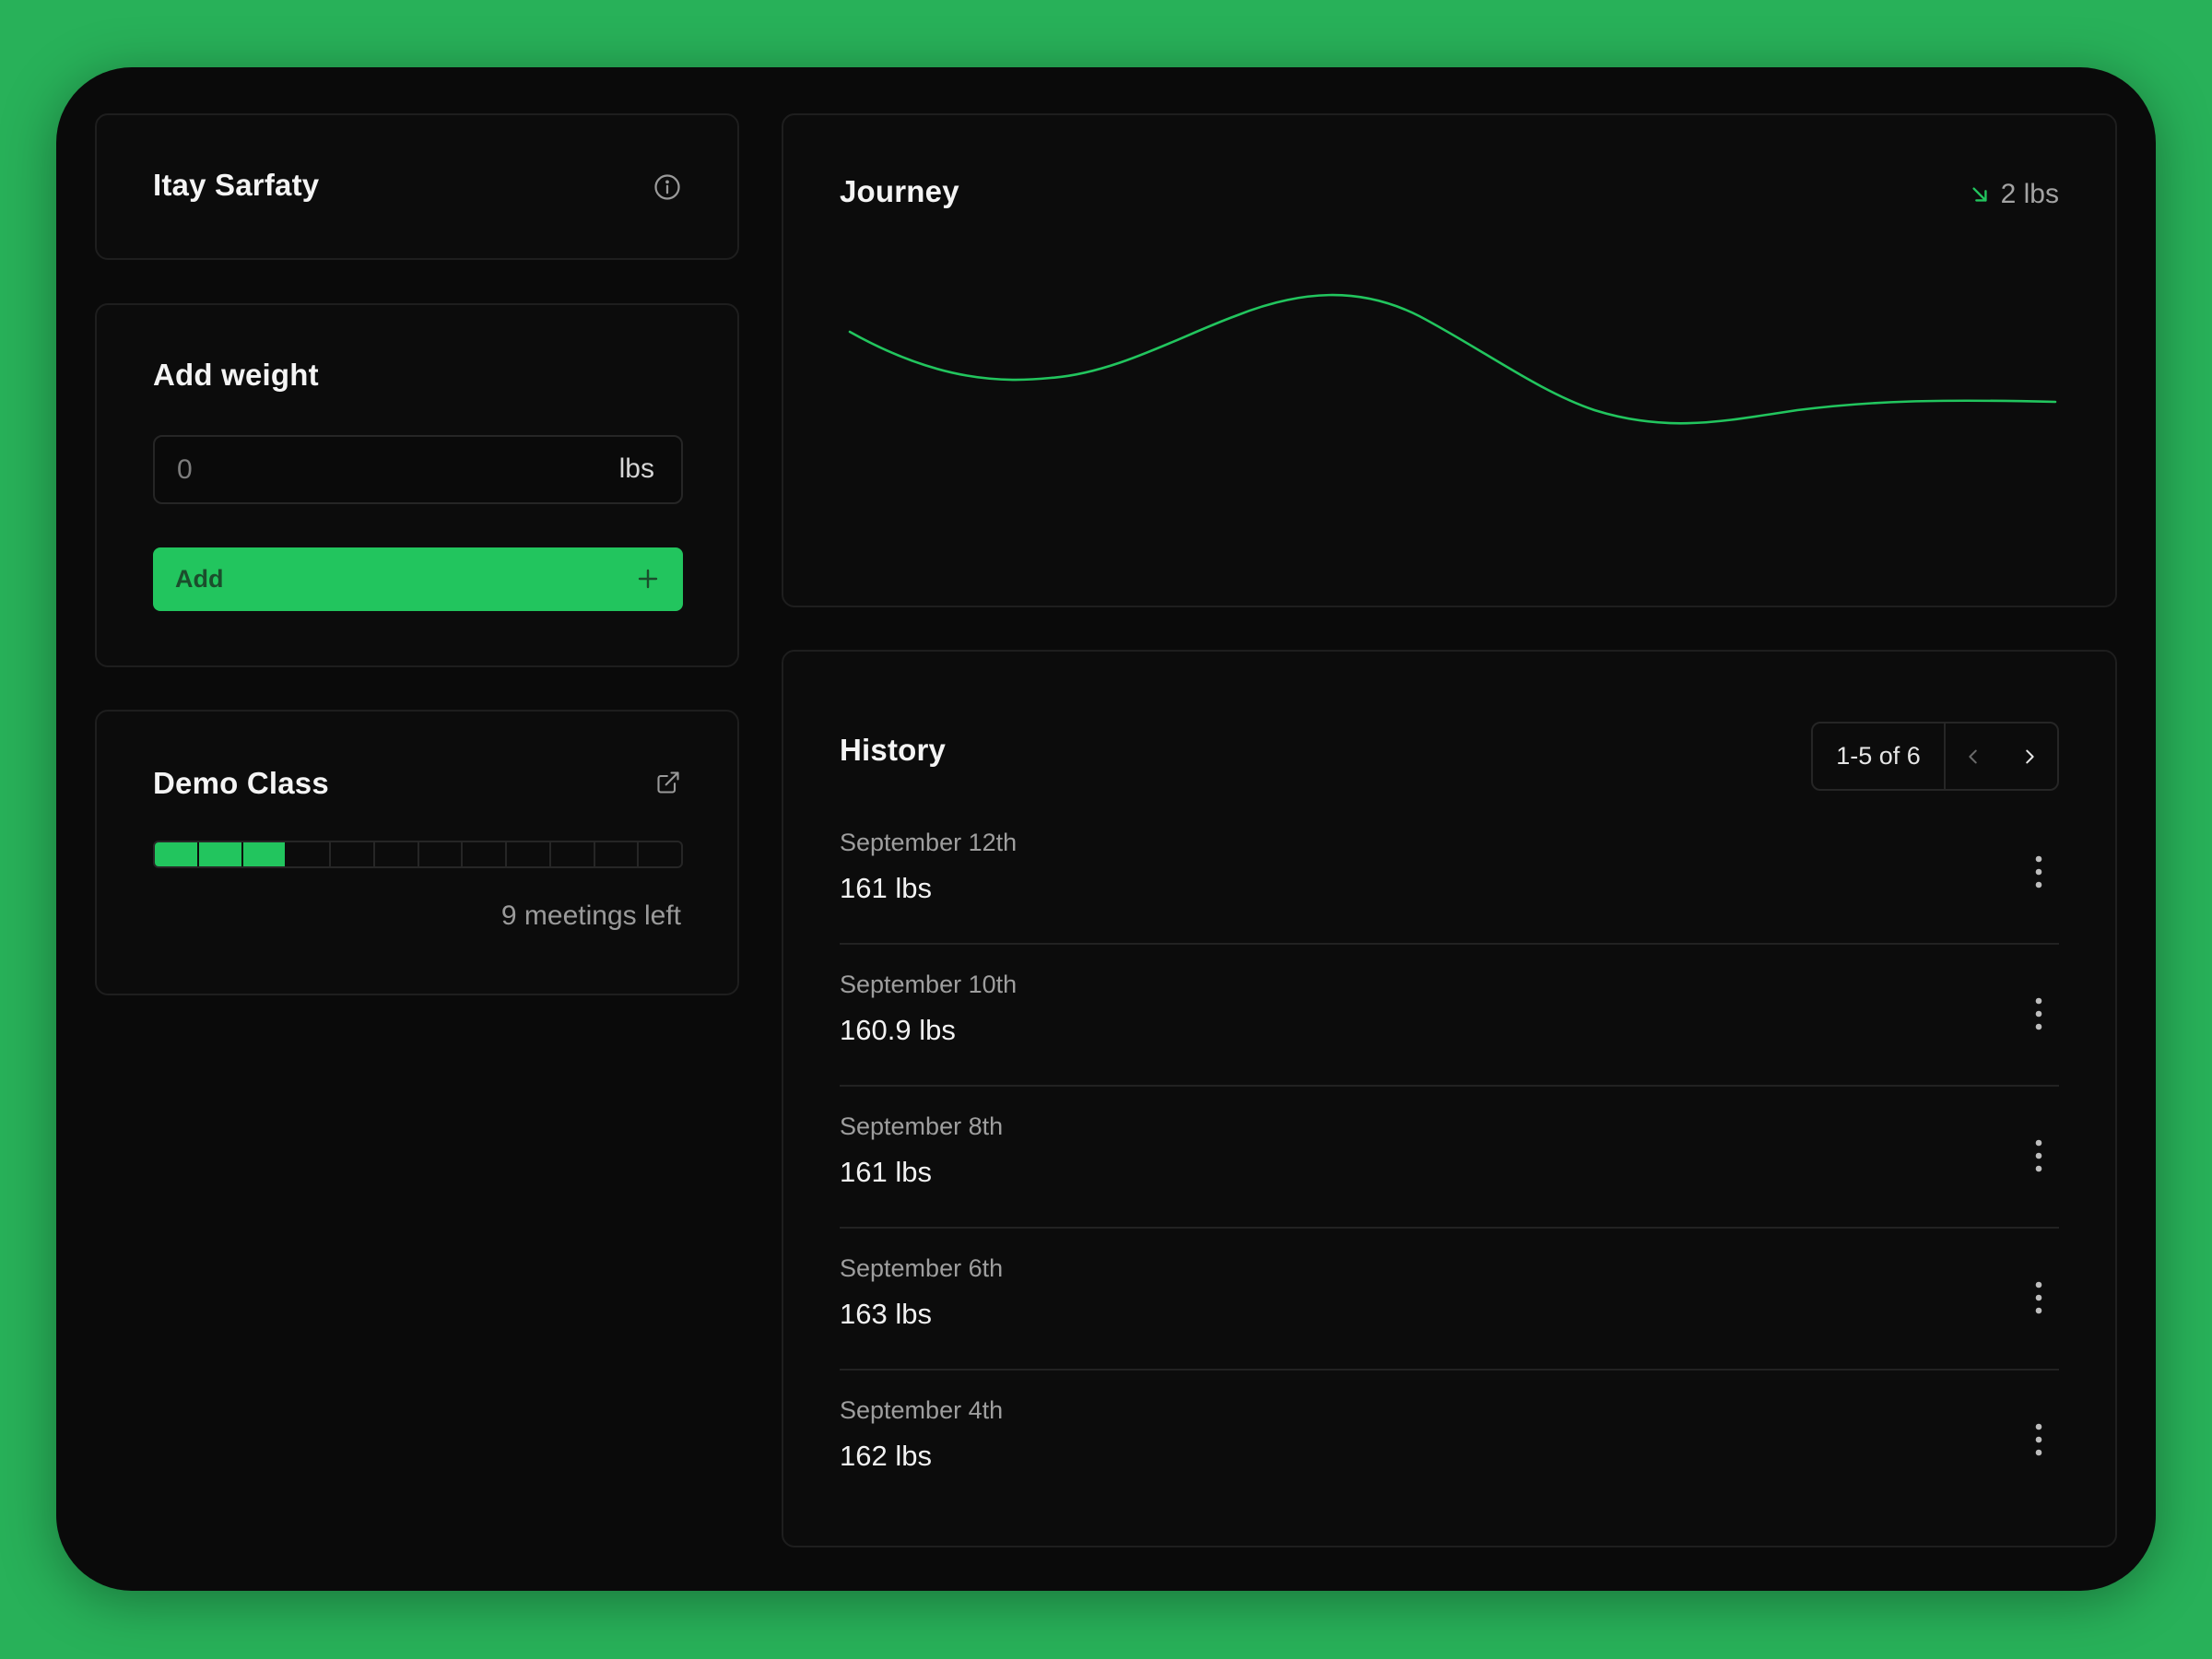  What do you see at coordinates (2029, 194) in the screenshot?
I see `trend-value: 2 lbs` at bounding box center [2029, 194].